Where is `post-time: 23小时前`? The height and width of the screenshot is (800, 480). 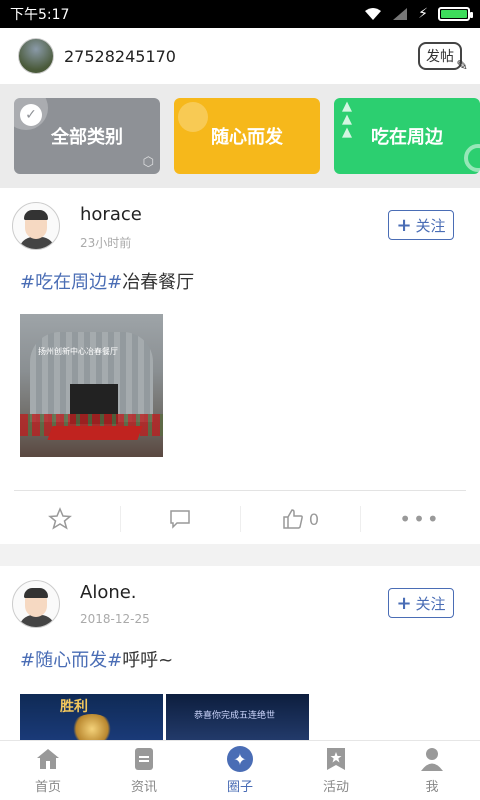 post-time: 23小时前 is located at coordinates (106, 243).